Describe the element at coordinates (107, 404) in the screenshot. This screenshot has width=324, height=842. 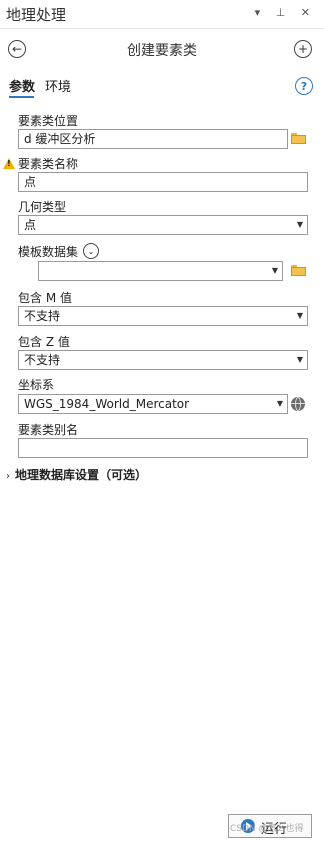
I see `crs-value: WGS_1984_World_Mercator` at that location.